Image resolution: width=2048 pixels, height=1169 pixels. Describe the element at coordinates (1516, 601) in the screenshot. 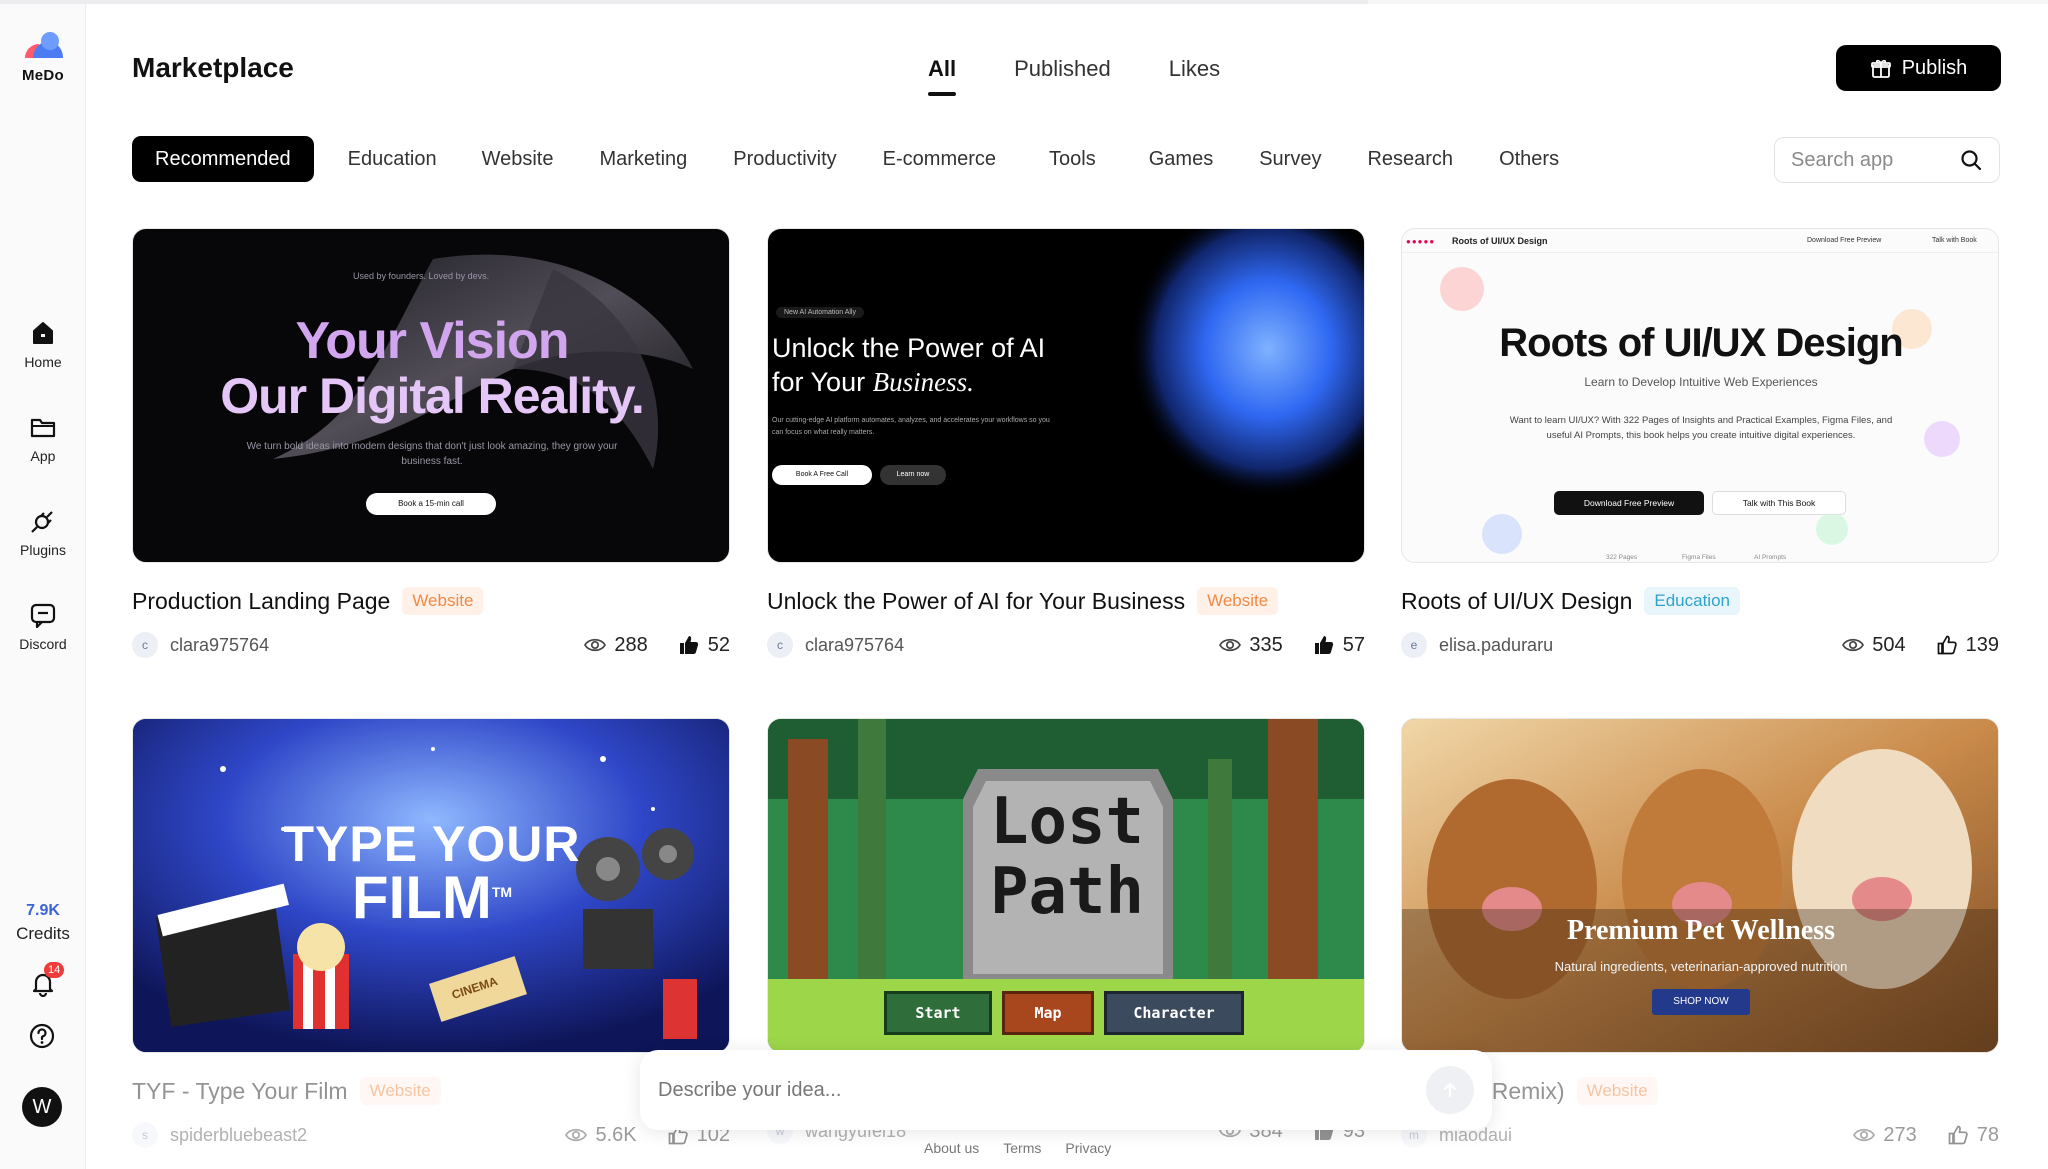

I see `card-title: Roots of UI/UX Design` at that location.